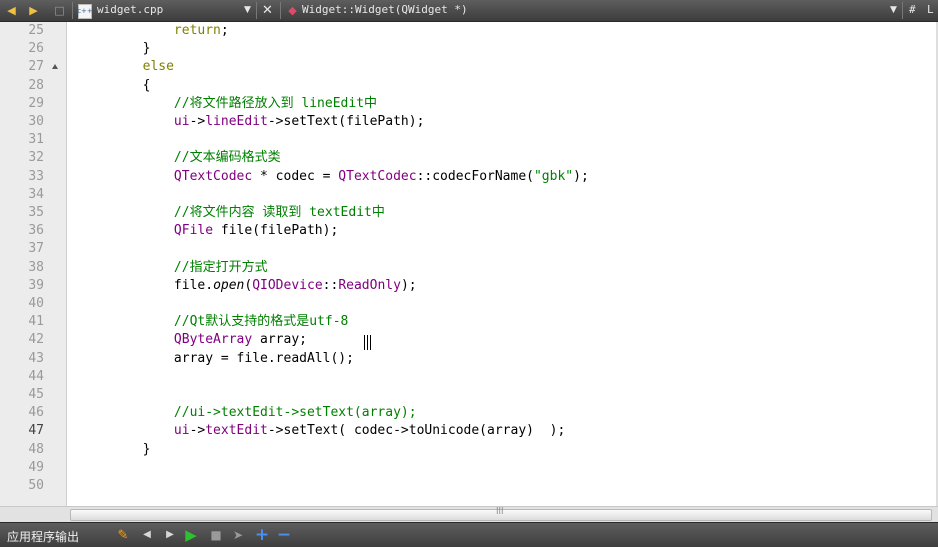  What do you see at coordinates (469, 67) in the screenshot?
I see `code-line: 27 else` at bounding box center [469, 67].